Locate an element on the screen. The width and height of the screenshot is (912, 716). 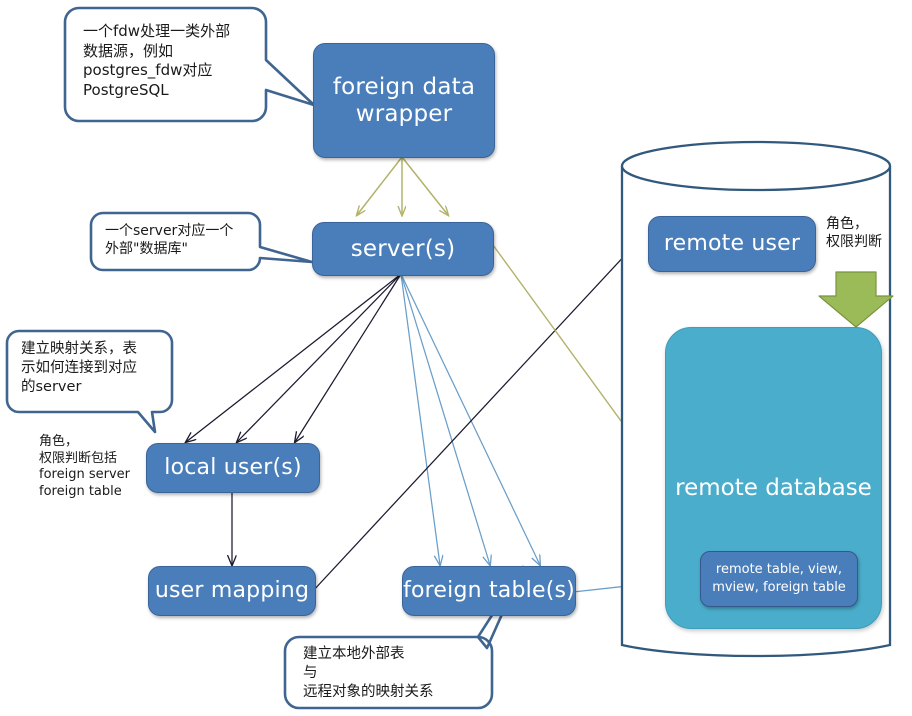
node-remote-objects: remote table, view, mview, foreign table is located at coordinates (779, 579).